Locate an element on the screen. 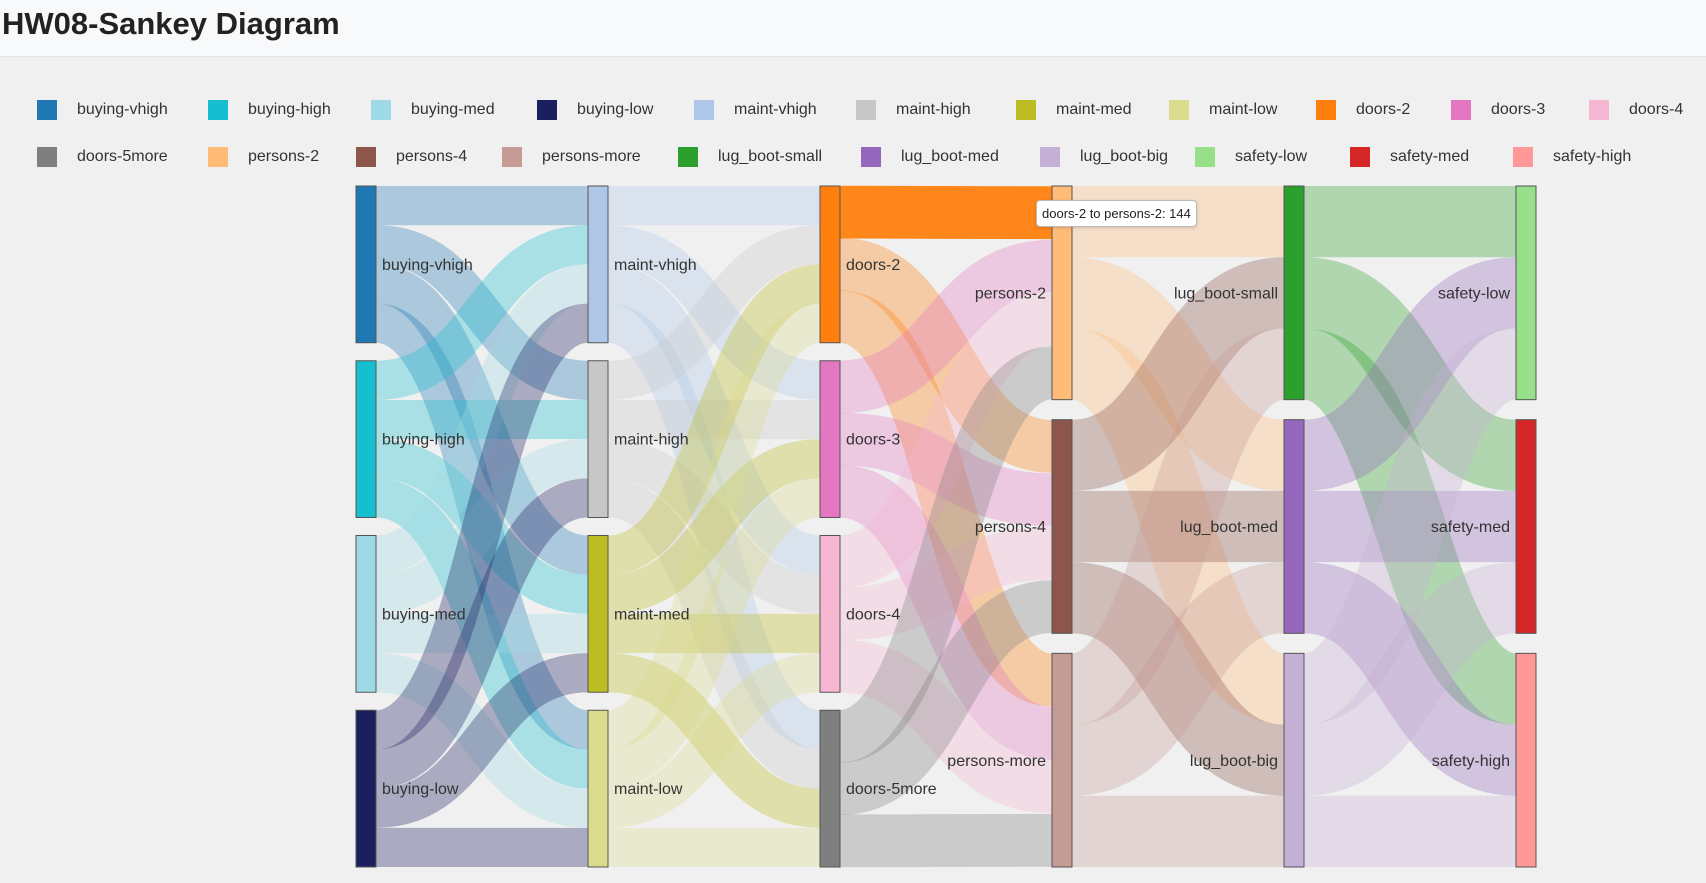 The width and height of the screenshot is (1706, 883). legend-item-persons-2: persons-2 is located at coordinates (263, 157).